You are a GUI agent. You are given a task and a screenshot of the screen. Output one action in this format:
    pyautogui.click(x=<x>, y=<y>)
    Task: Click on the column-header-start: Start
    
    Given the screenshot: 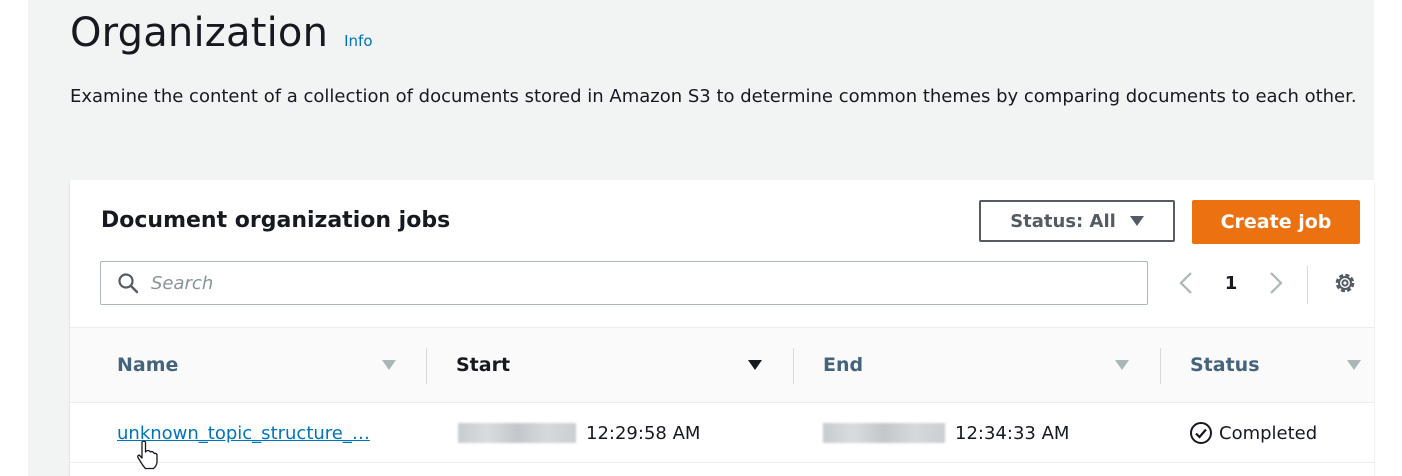 What is the action you would take?
    pyautogui.click(x=611, y=365)
    